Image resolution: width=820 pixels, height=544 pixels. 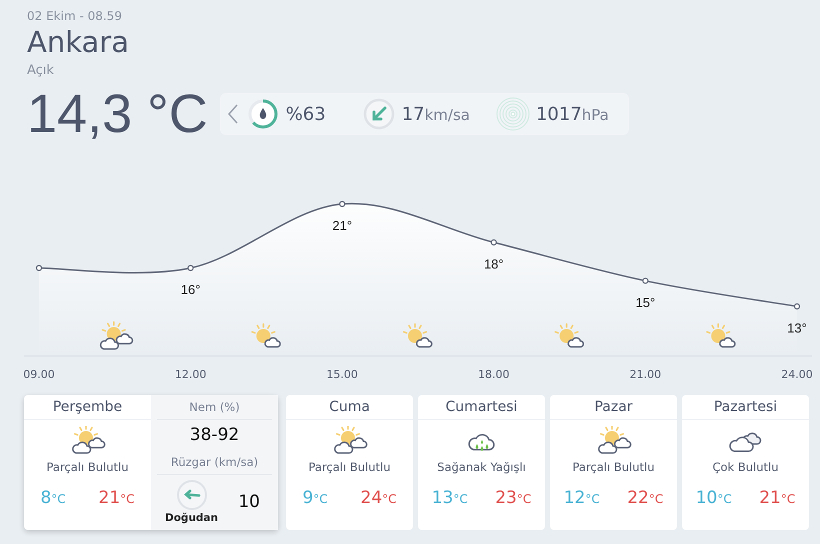 What do you see at coordinates (117, 114) in the screenshot?
I see `current-temperature: 14,3 °C` at bounding box center [117, 114].